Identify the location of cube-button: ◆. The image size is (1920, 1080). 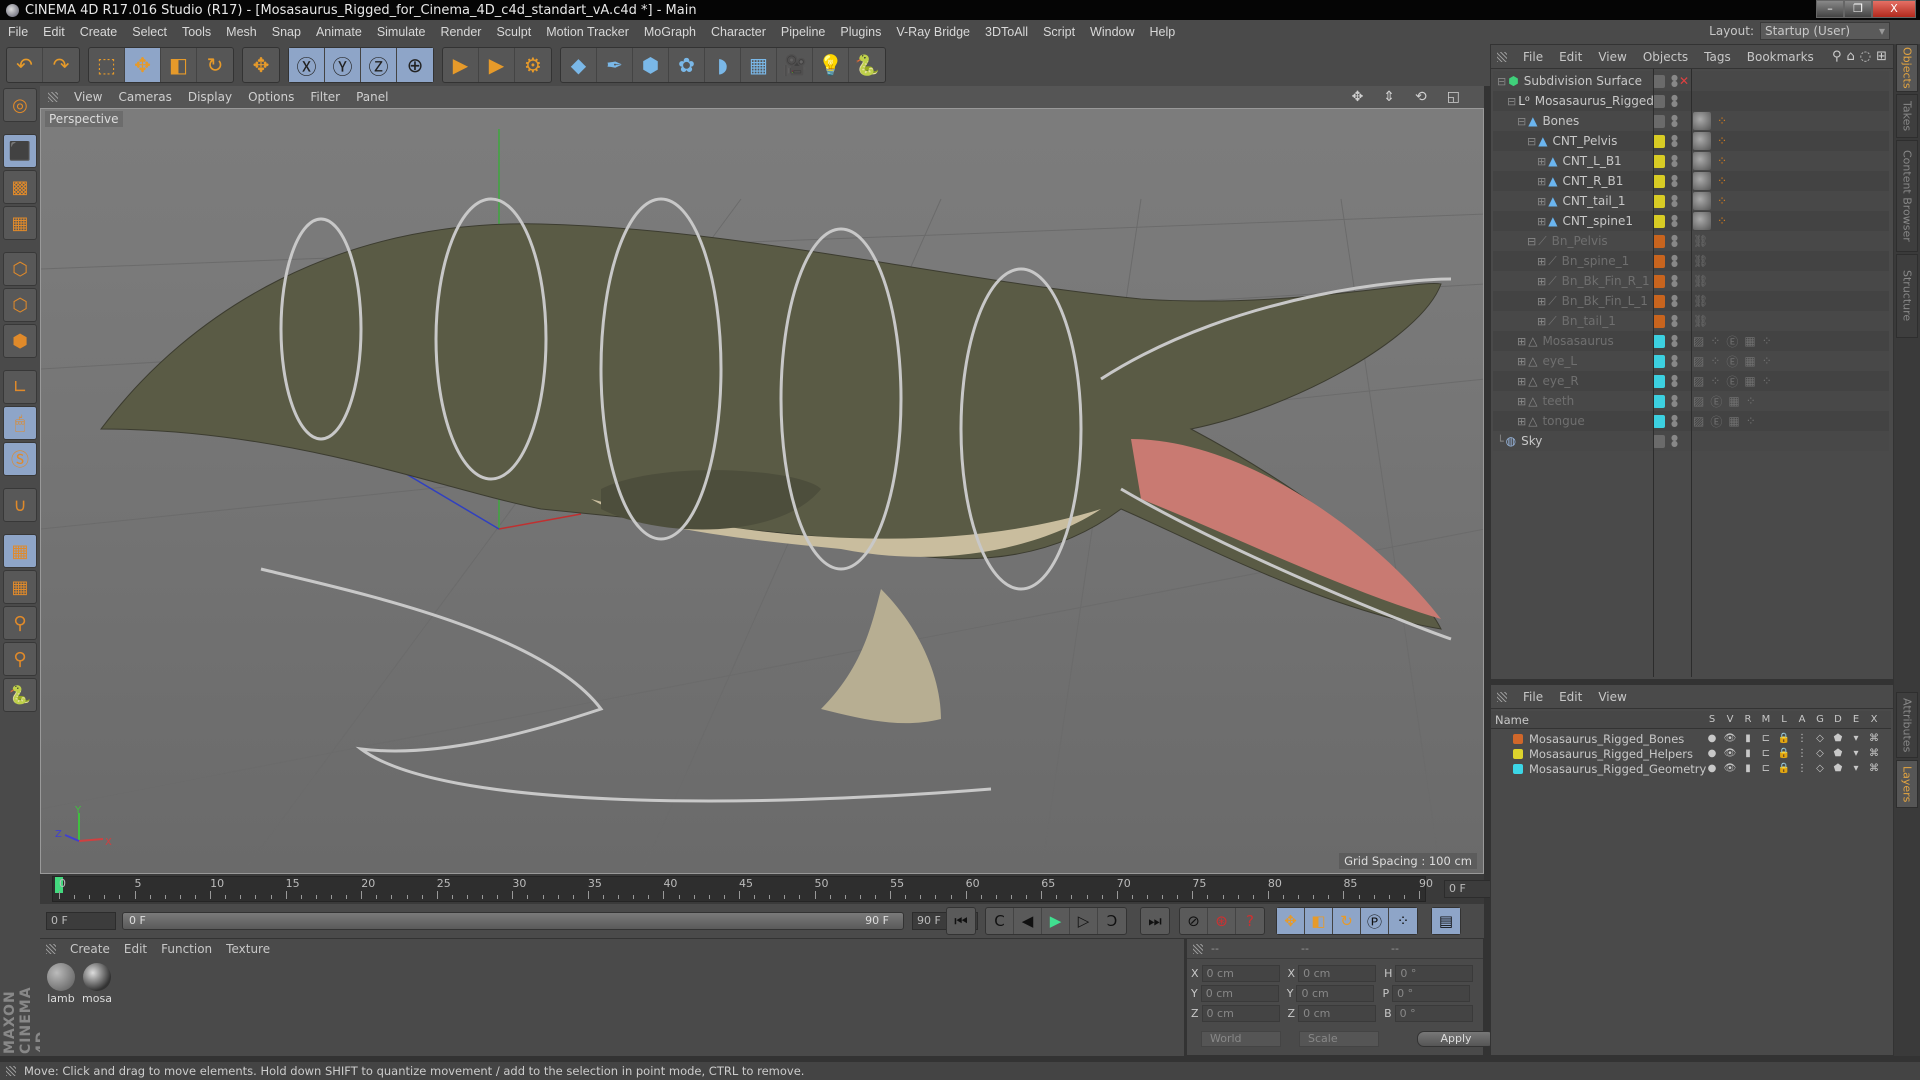
(579, 65).